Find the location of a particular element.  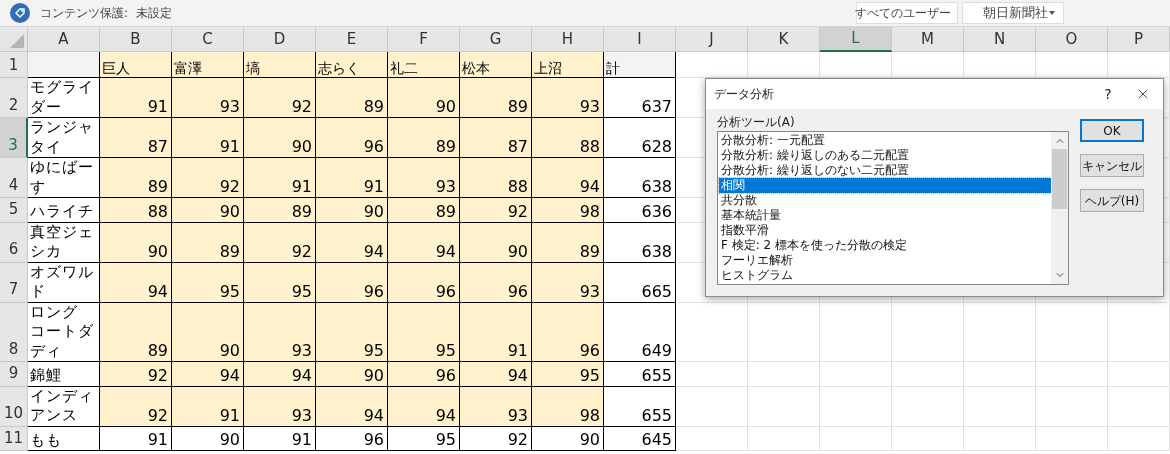

column-header: N is located at coordinates (1000, 39).